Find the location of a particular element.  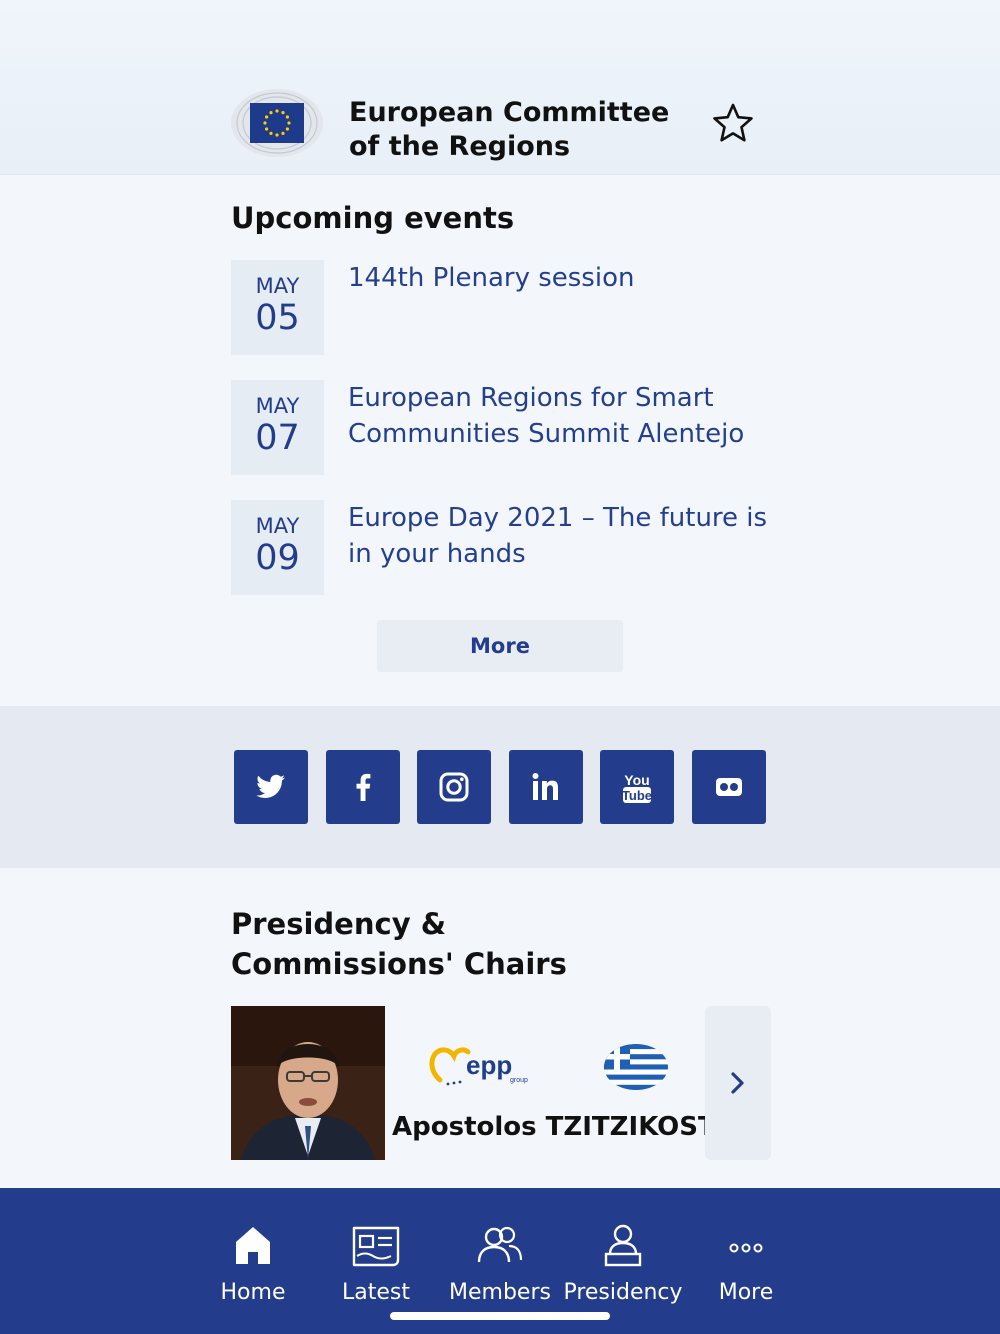

event-date: MAY 09 is located at coordinates (277, 547).